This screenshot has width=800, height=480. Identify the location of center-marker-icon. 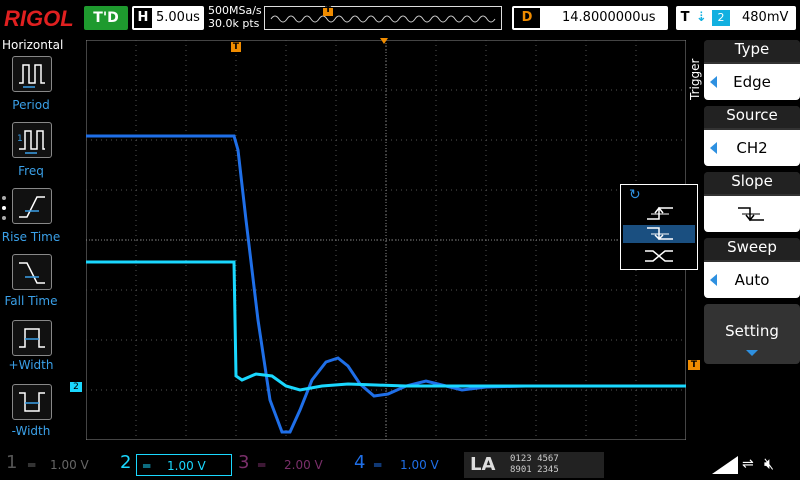
(384, 41).